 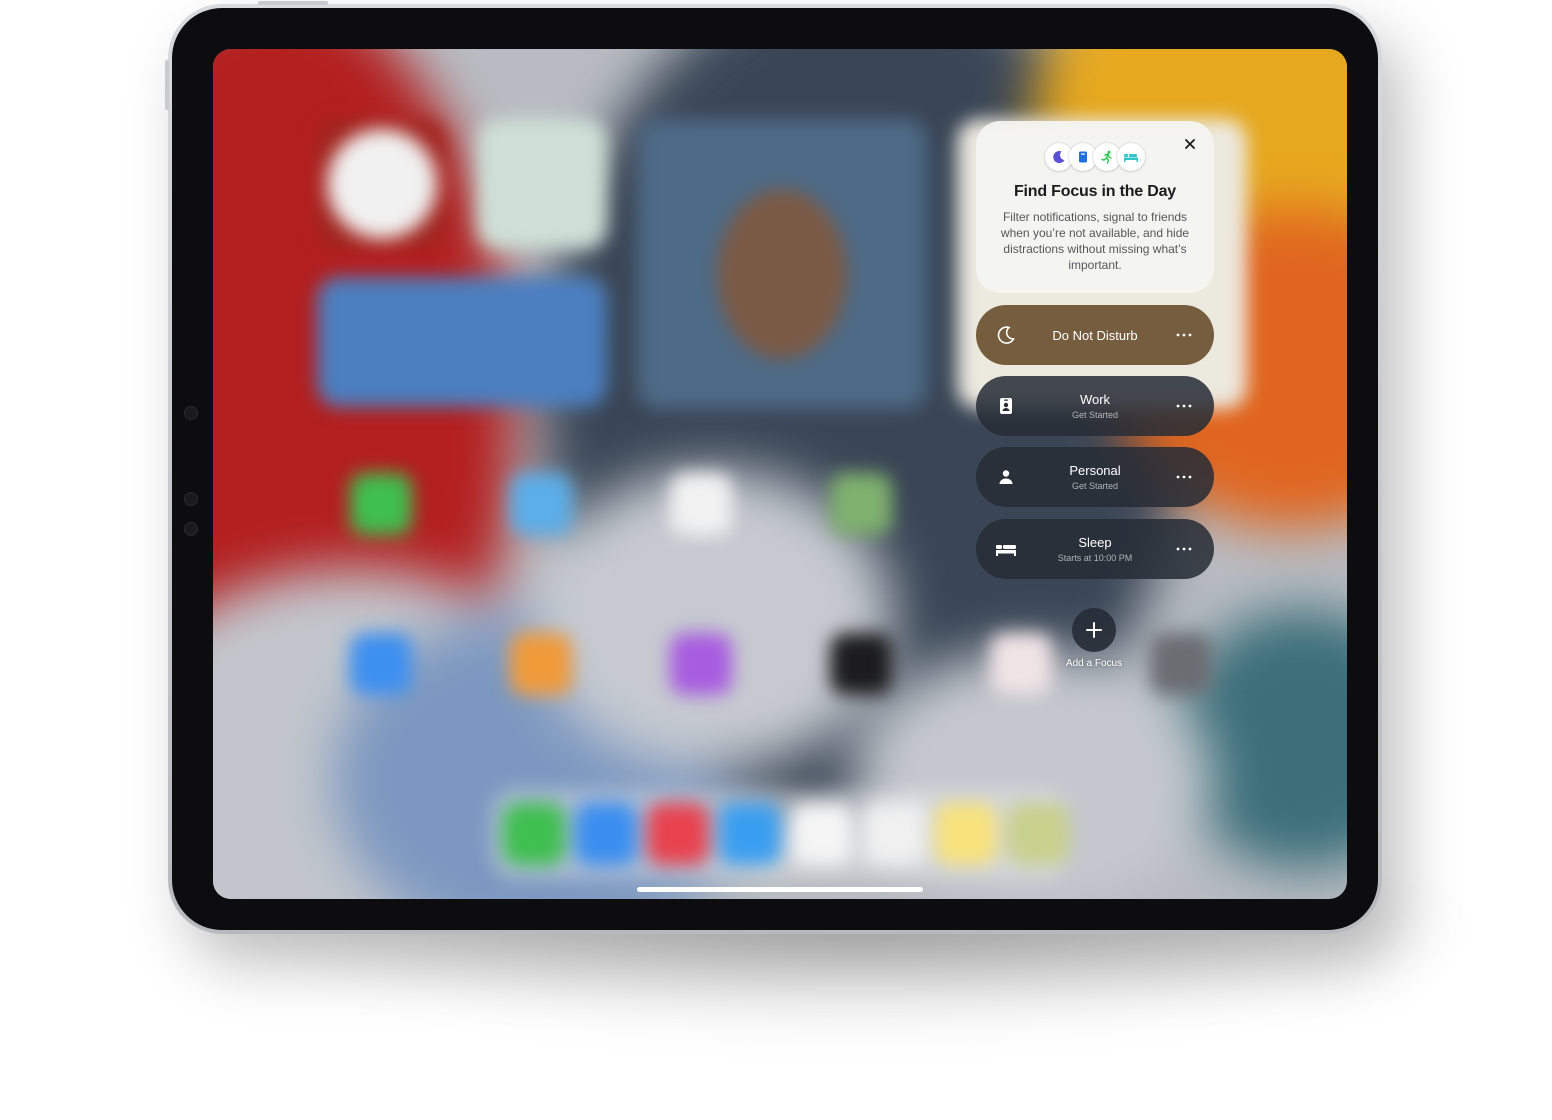 What do you see at coordinates (1095, 191) in the screenshot?
I see `focus-intro-title: Find Focus in the Day` at bounding box center [1095, 191].